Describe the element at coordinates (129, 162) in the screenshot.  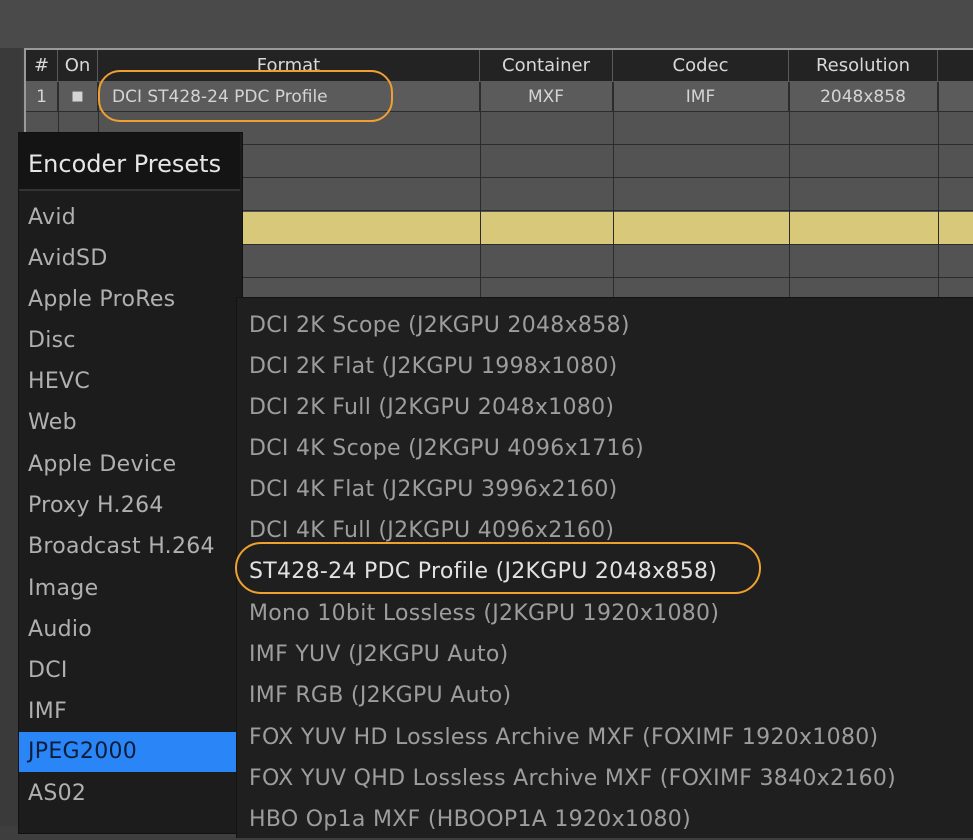
I see `encoder-presets-title: Encoder Presets` at that location.